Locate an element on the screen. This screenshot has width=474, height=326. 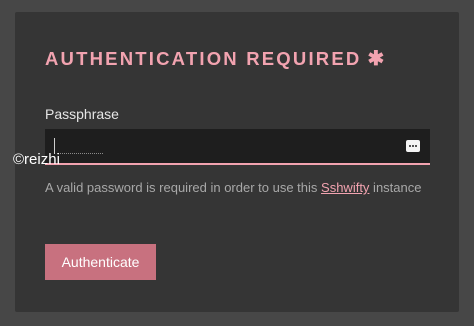
authenticate-button: Authenticate is located at coordinates (100, 262).